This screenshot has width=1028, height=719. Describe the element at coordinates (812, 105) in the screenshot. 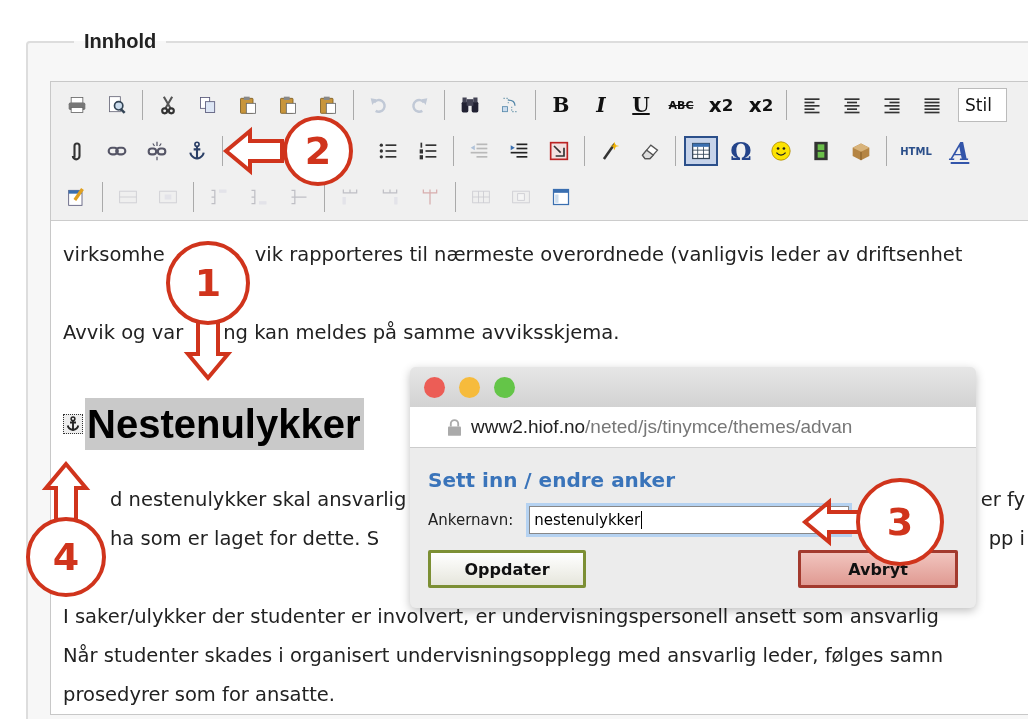

I see `align-left-icon` at that location.